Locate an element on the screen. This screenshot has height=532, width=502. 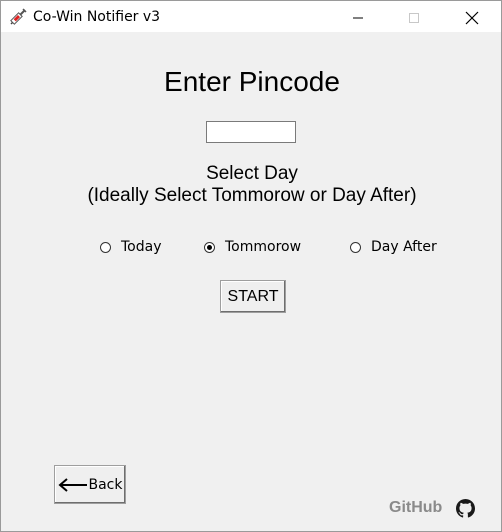
radio-label: Day After is located at coordinates (404, 247).